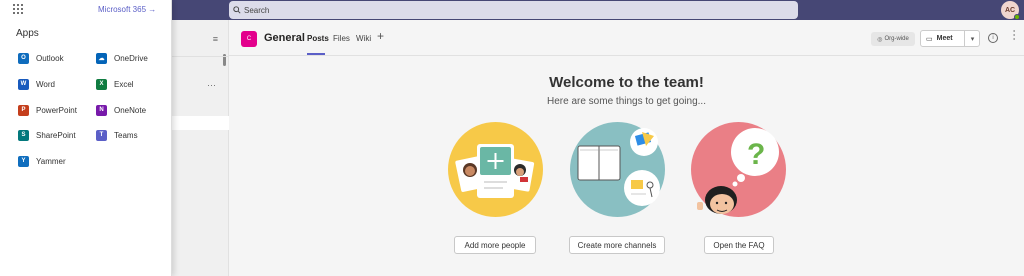  I want to click on app-label: OneNote, so click(130, 110).